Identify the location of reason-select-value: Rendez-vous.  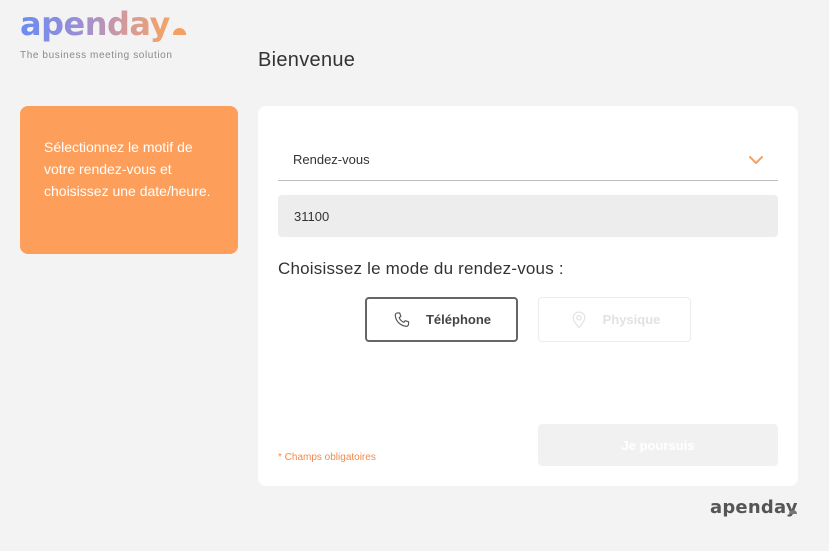
(331, 159).